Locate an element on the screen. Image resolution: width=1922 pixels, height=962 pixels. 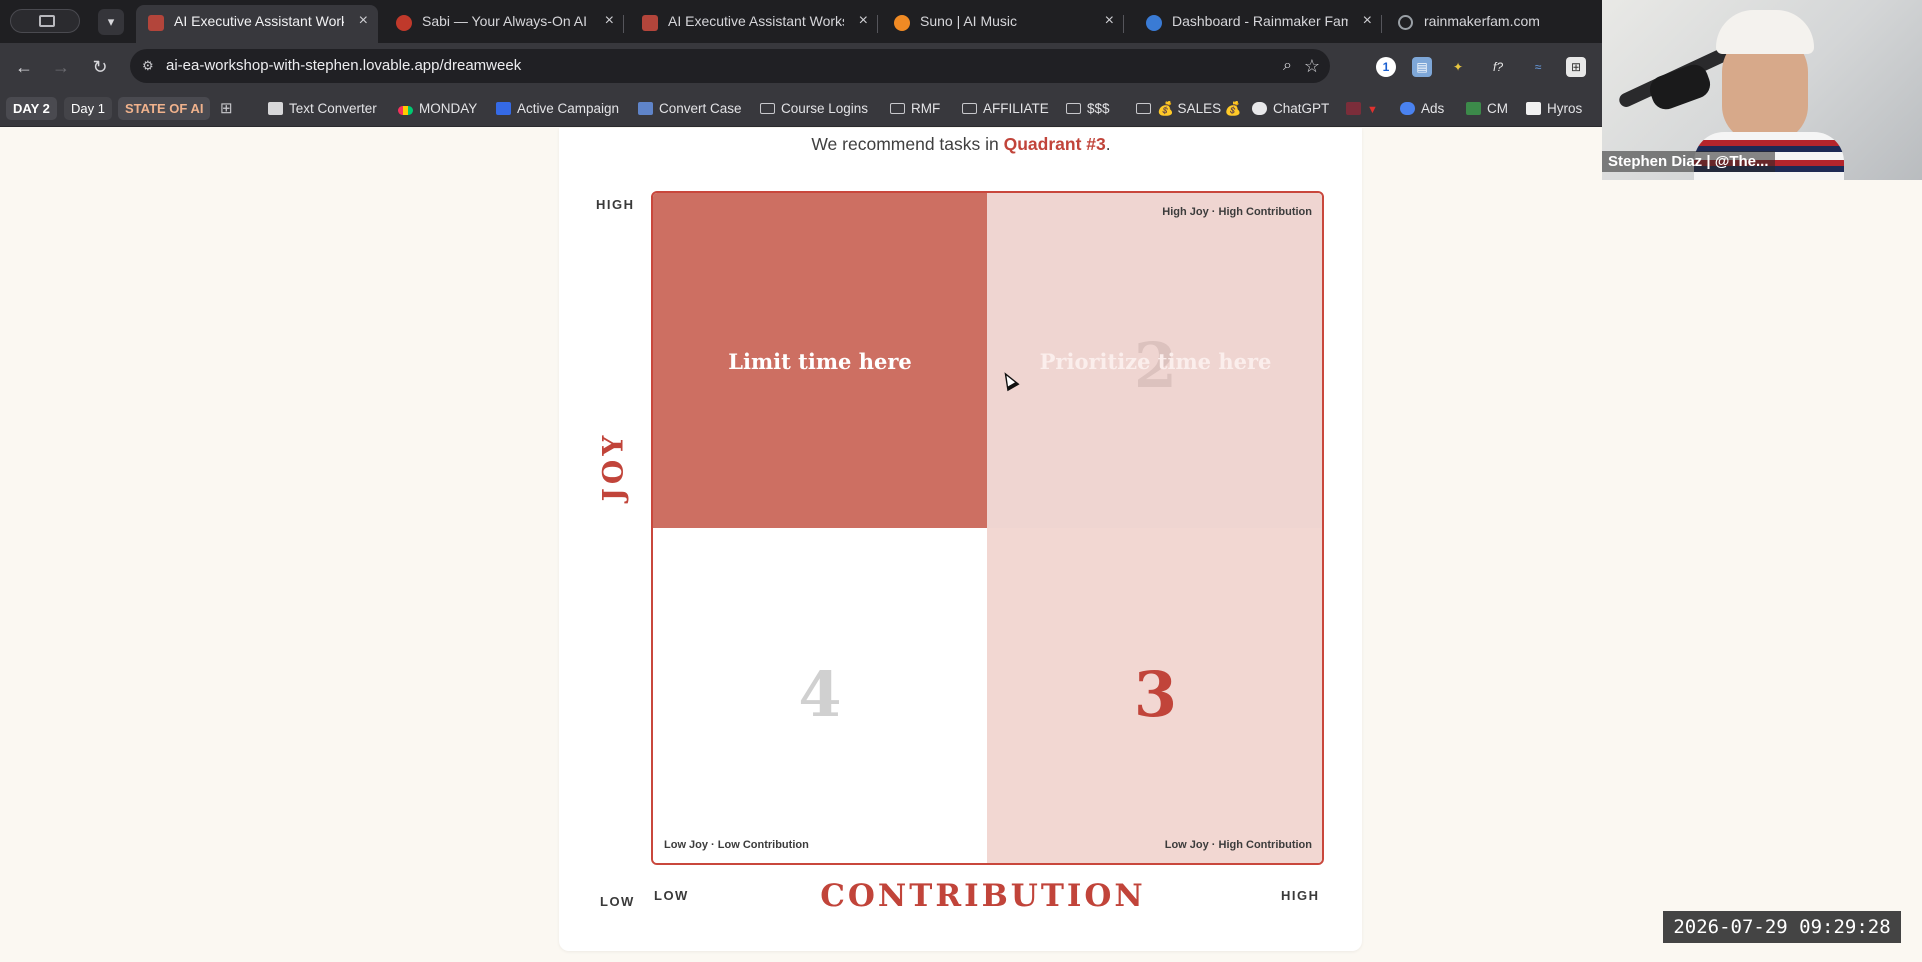
tab-0: AI Executive Assistant Works × is located at coordinates (257, 24).